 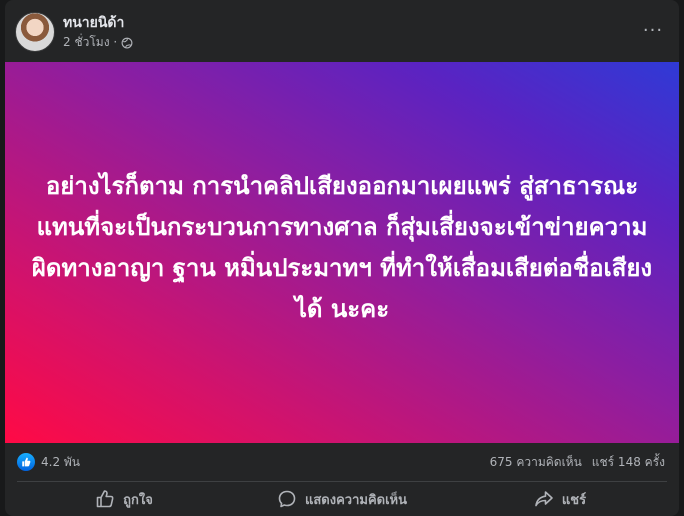 What do you see at coordinates (287, 499) in the screenshot?
I see `comment-icon` at bounding box center [287, 499].